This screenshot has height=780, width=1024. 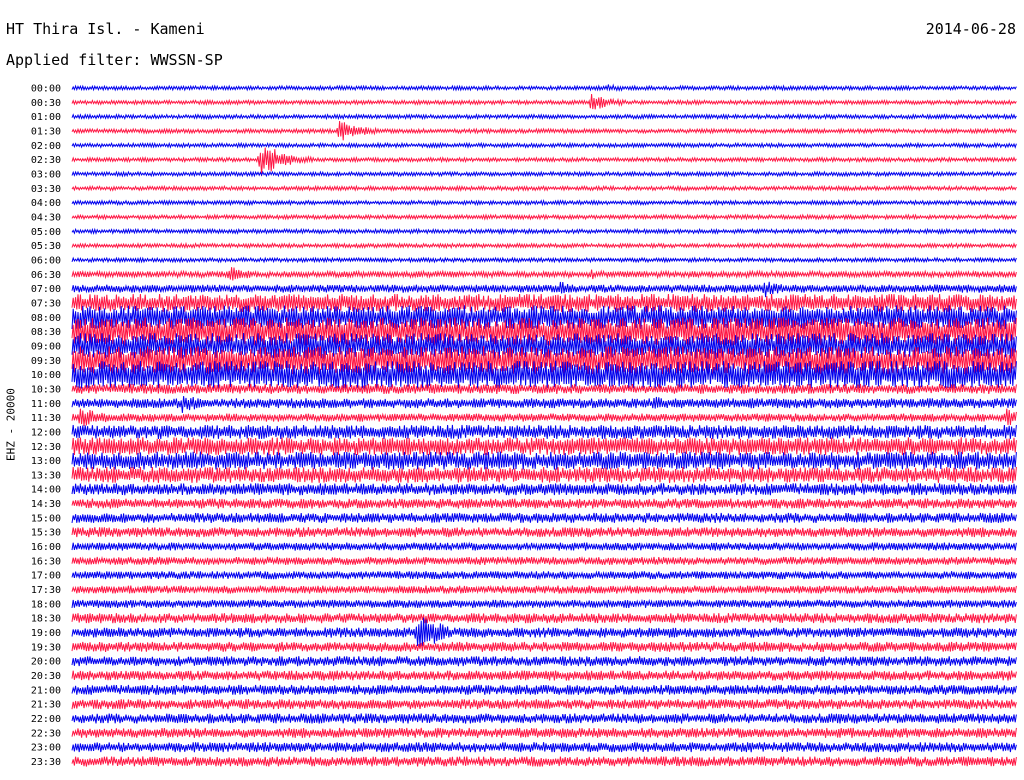 What do you see at coordinates (46, 518) in the screenshot?
I see `time-label-1500: 15:00` at bounding box center [46, 518].